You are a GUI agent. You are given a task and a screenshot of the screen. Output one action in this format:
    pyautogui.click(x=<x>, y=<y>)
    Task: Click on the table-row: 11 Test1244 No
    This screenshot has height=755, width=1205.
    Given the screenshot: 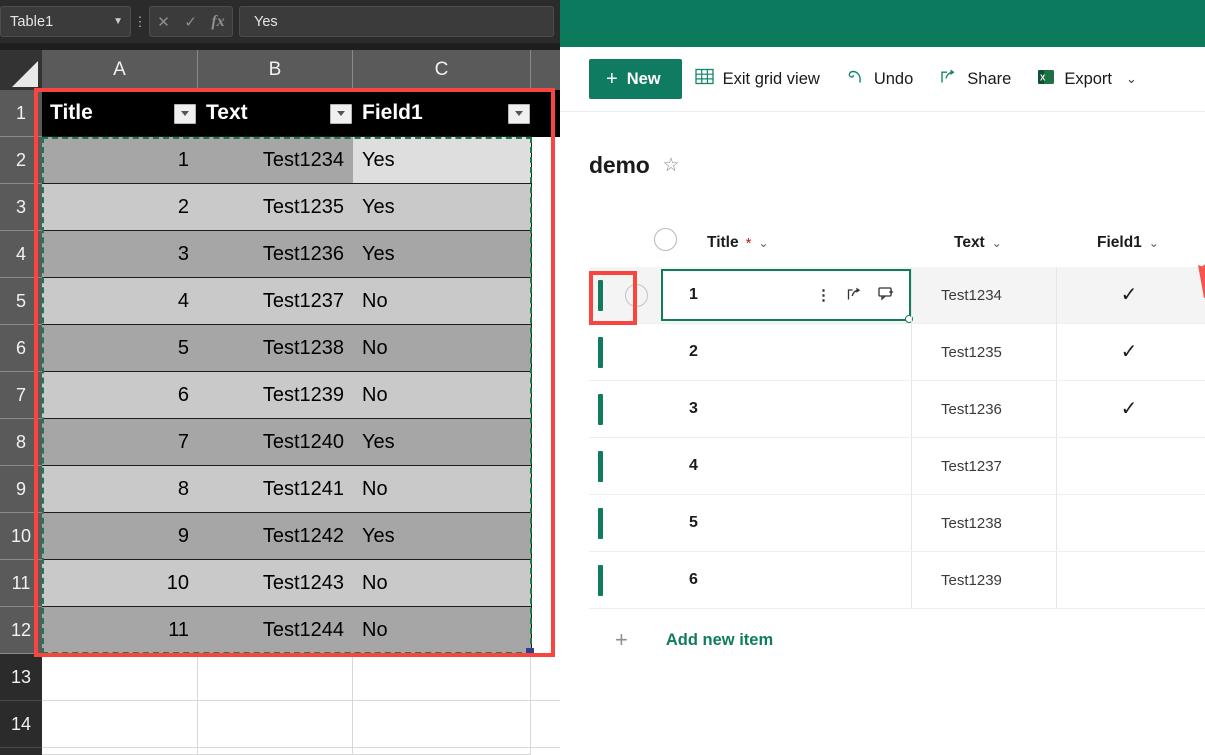 What is the action you would take?
    pyautogui.click(x=301, y=630)
    